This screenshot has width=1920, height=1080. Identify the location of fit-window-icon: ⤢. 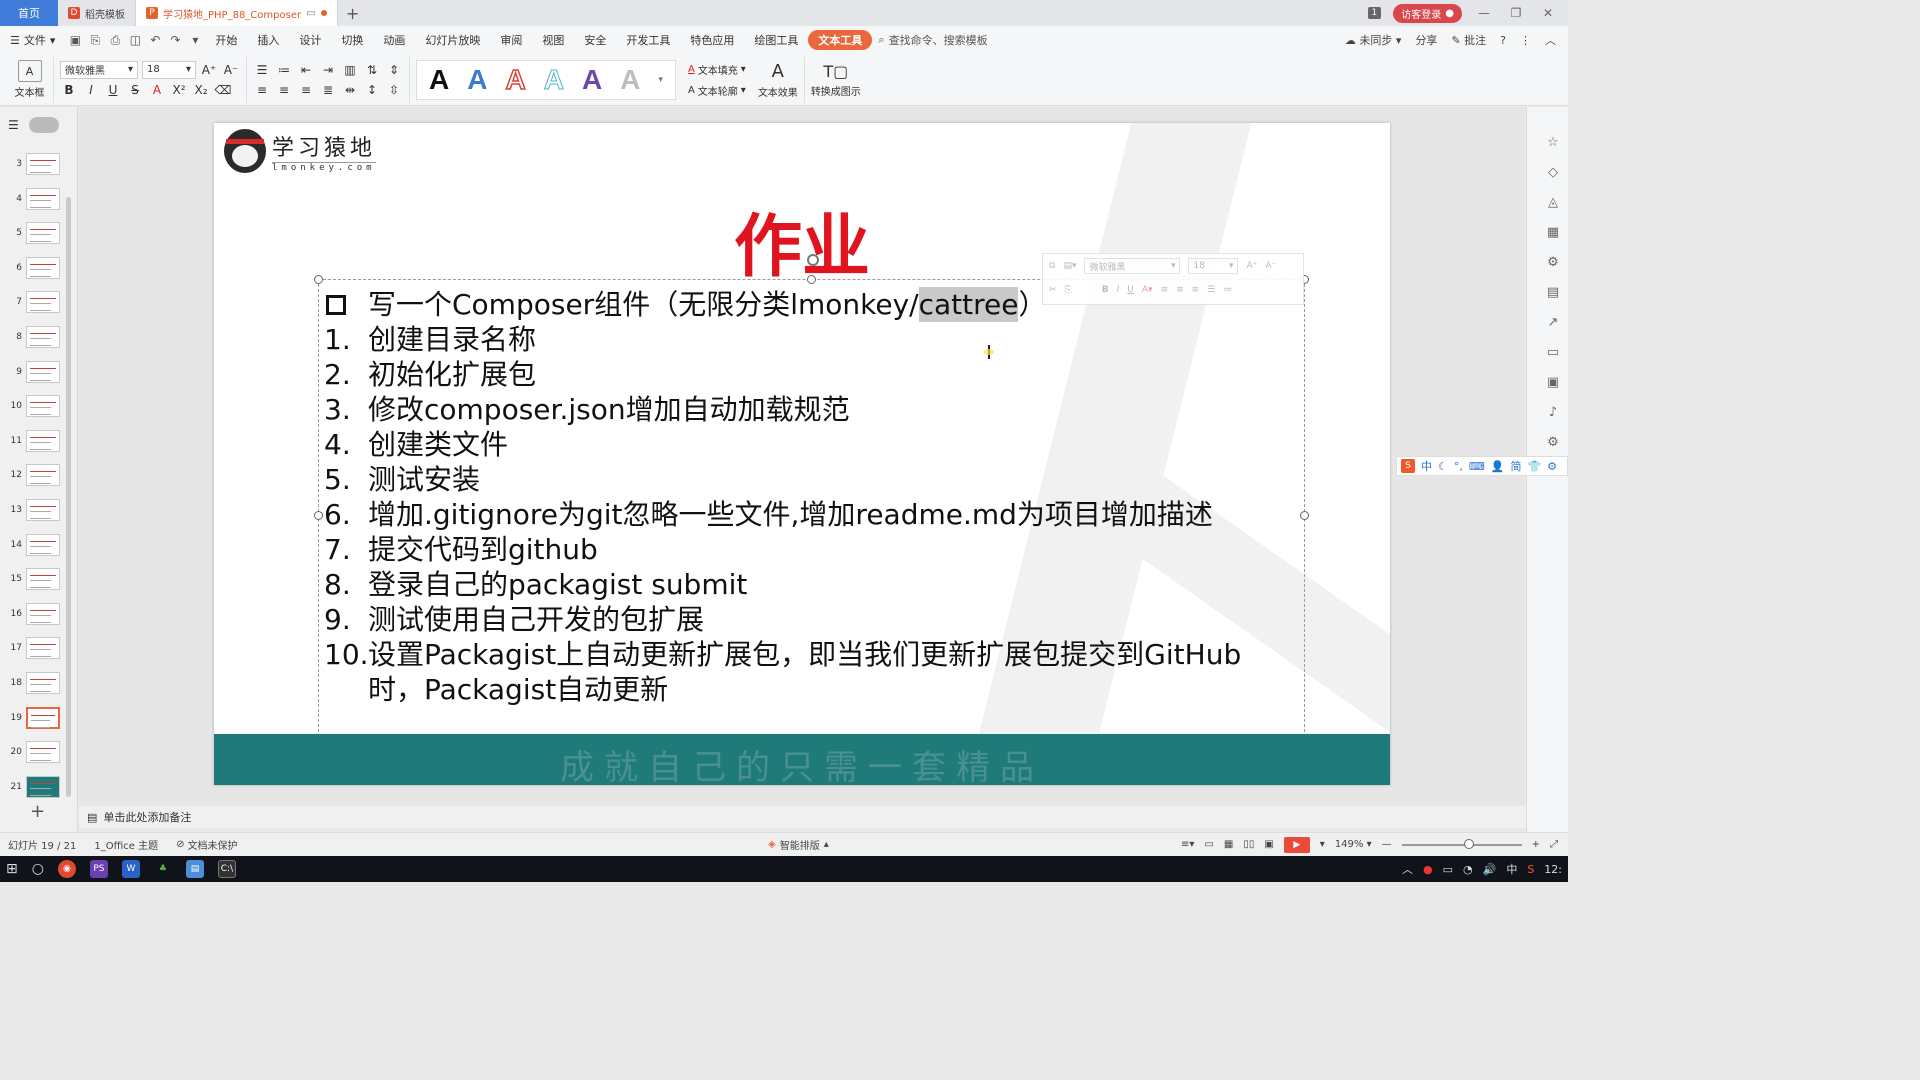
(1554, 844).